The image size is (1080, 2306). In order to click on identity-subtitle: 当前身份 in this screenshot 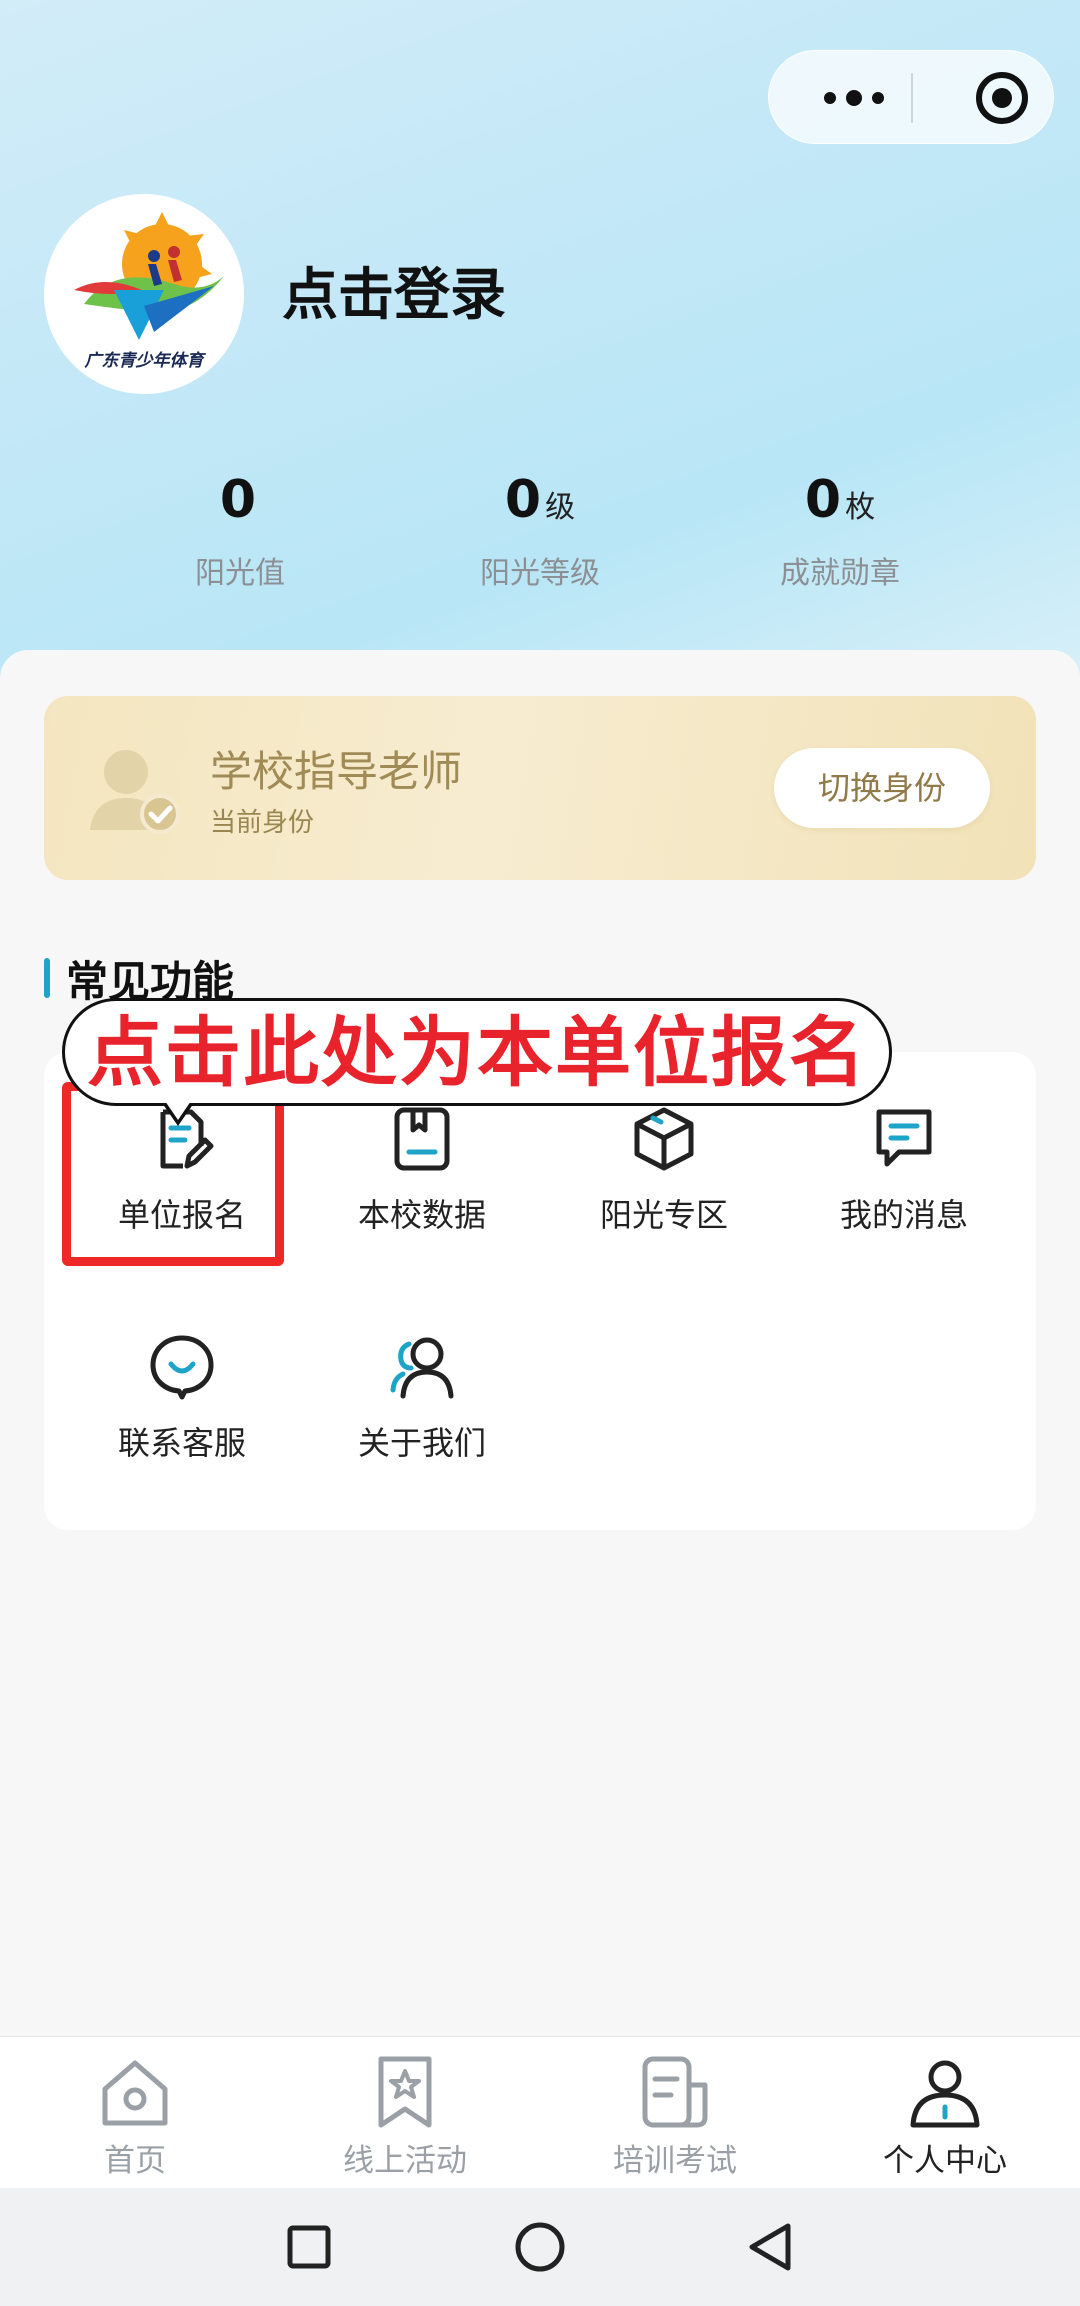, I will do `click(262, 823)`.